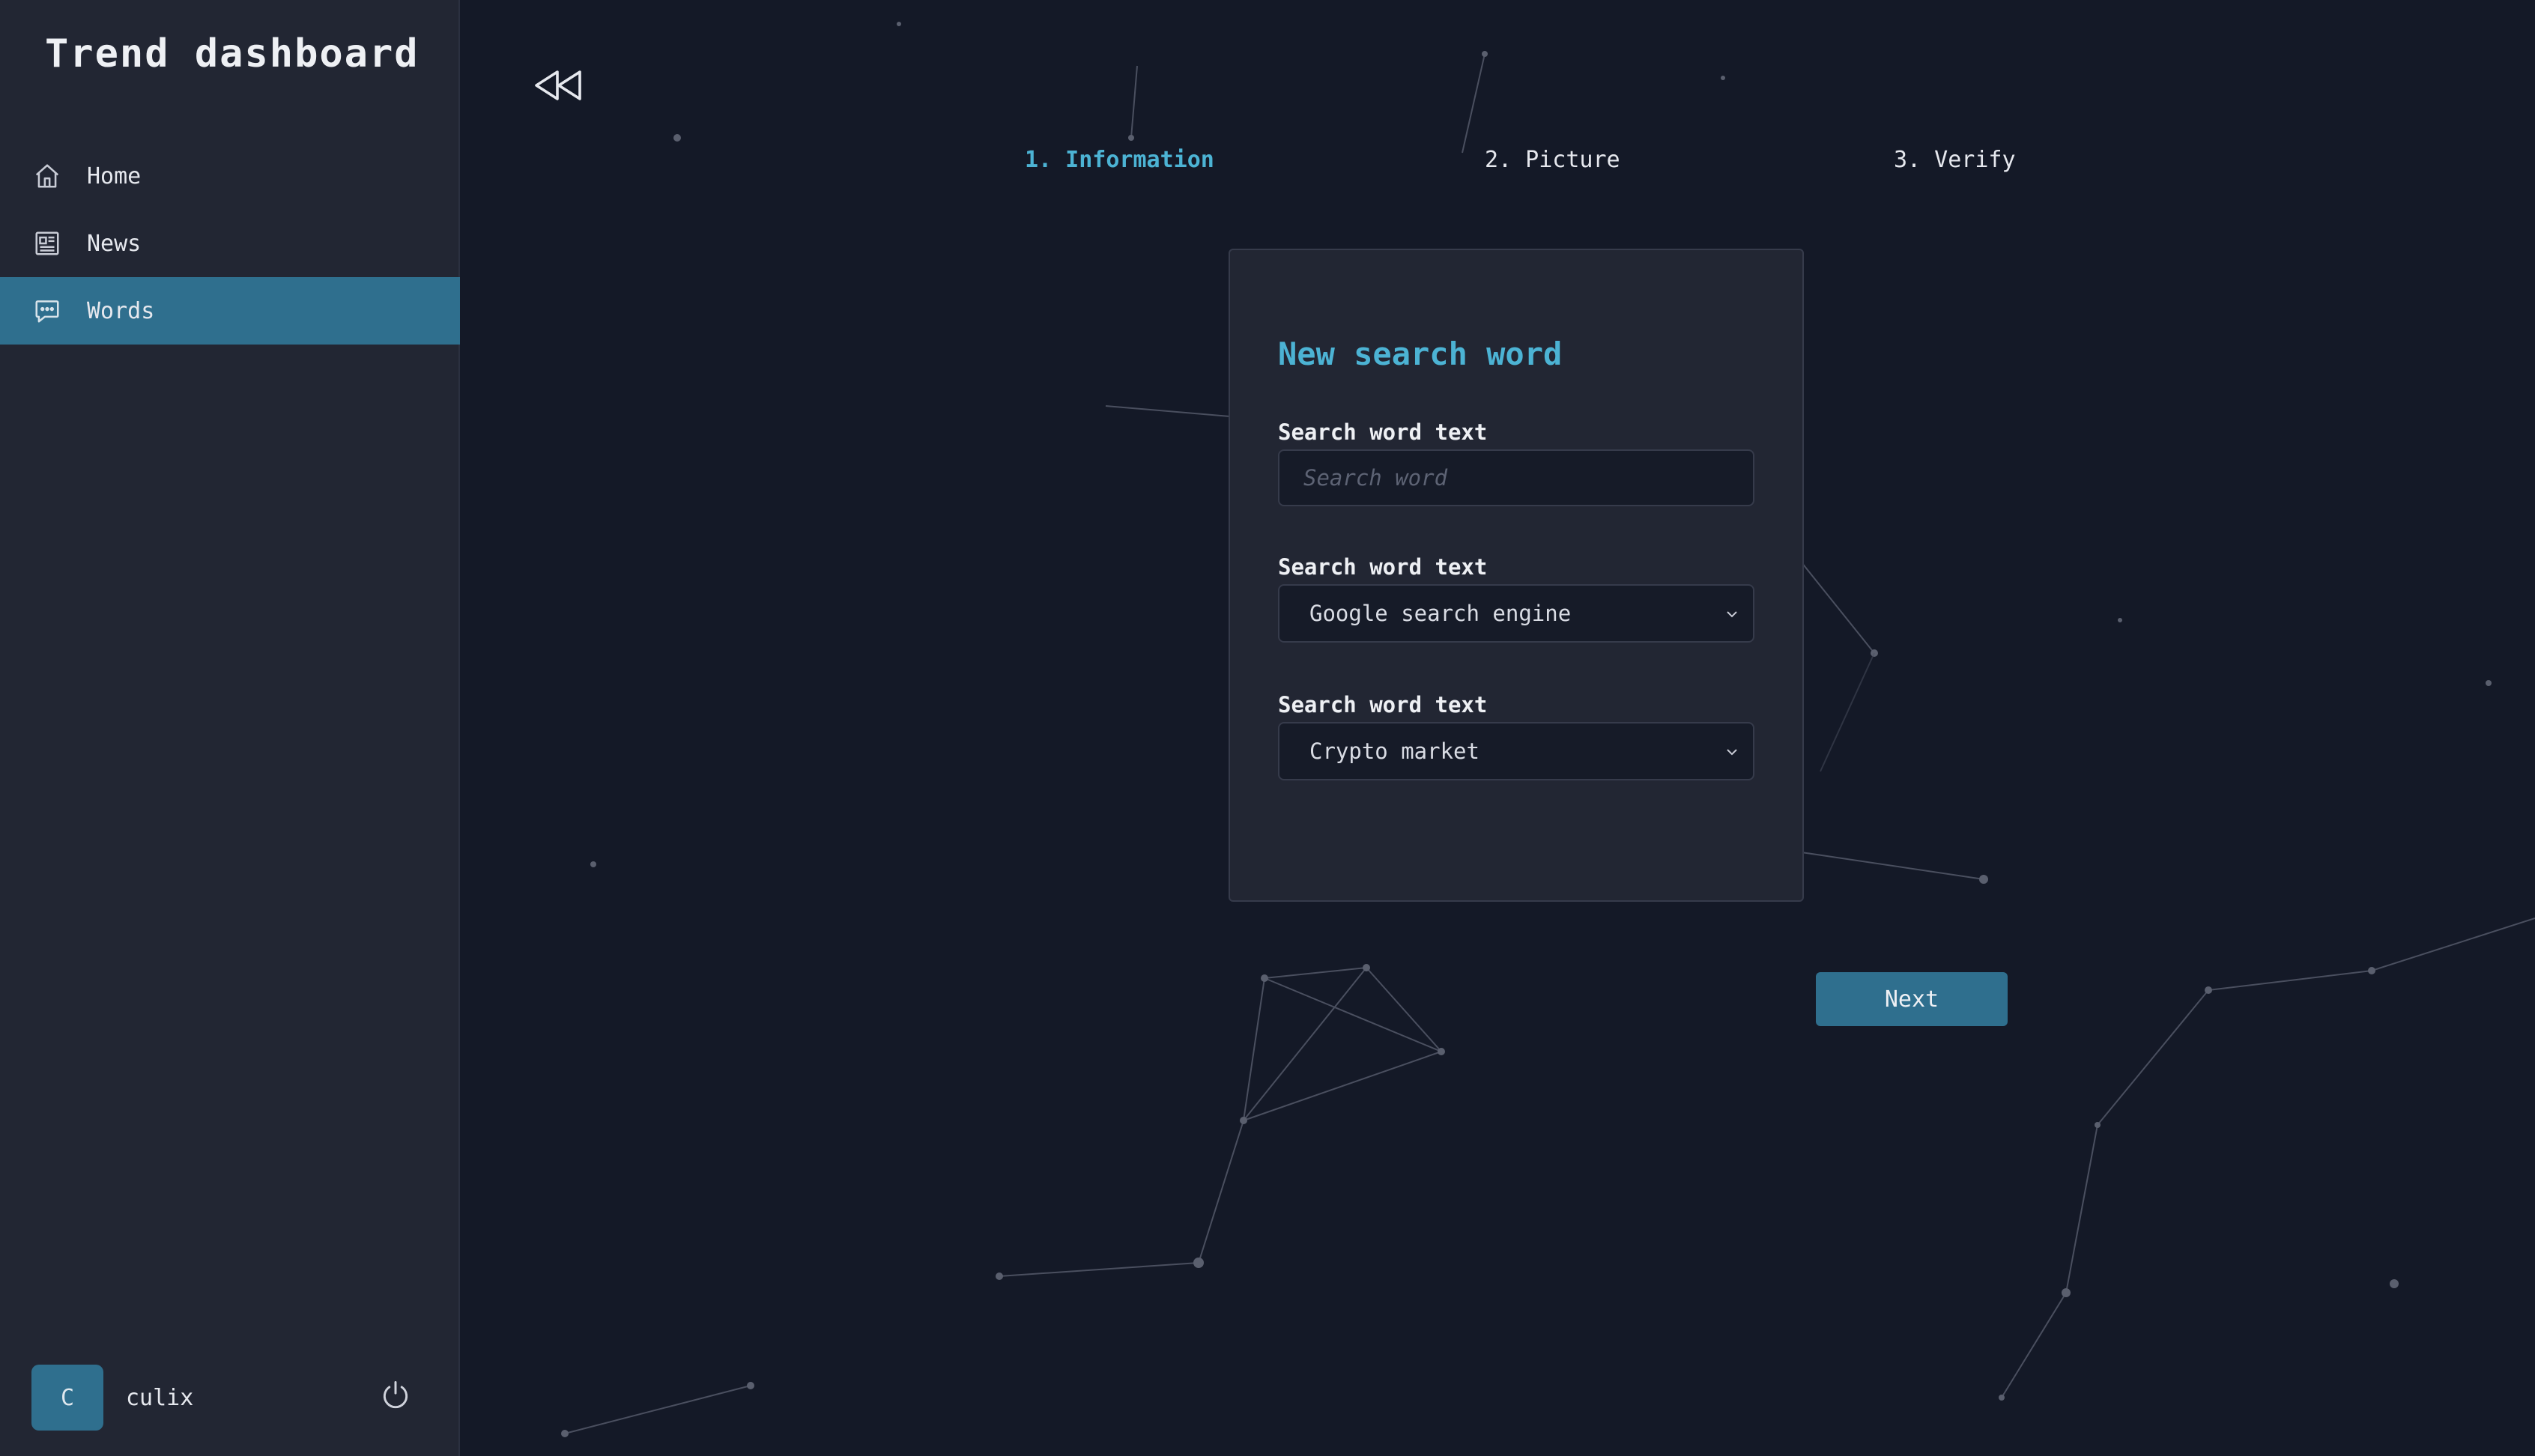 This screenshot has height=1456, width=2535. What do you see at coordinates (1912, 999) in the screenshot?
I see `next-button: Next` at bounding box center [1912, 999].